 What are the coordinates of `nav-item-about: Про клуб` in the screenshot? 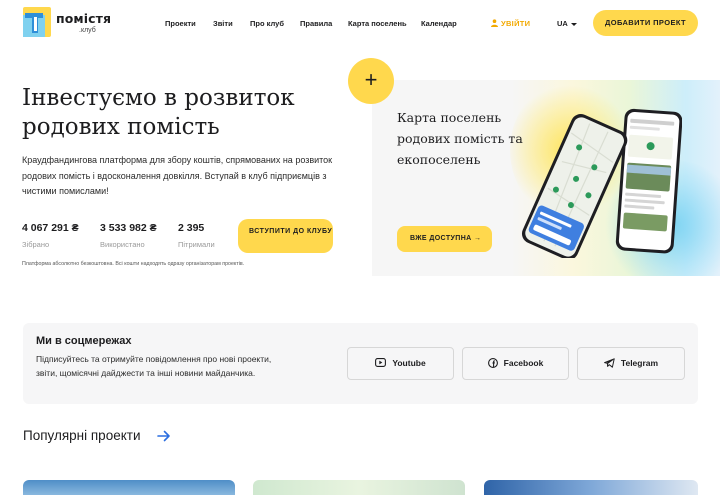 It's located at (267, 23).